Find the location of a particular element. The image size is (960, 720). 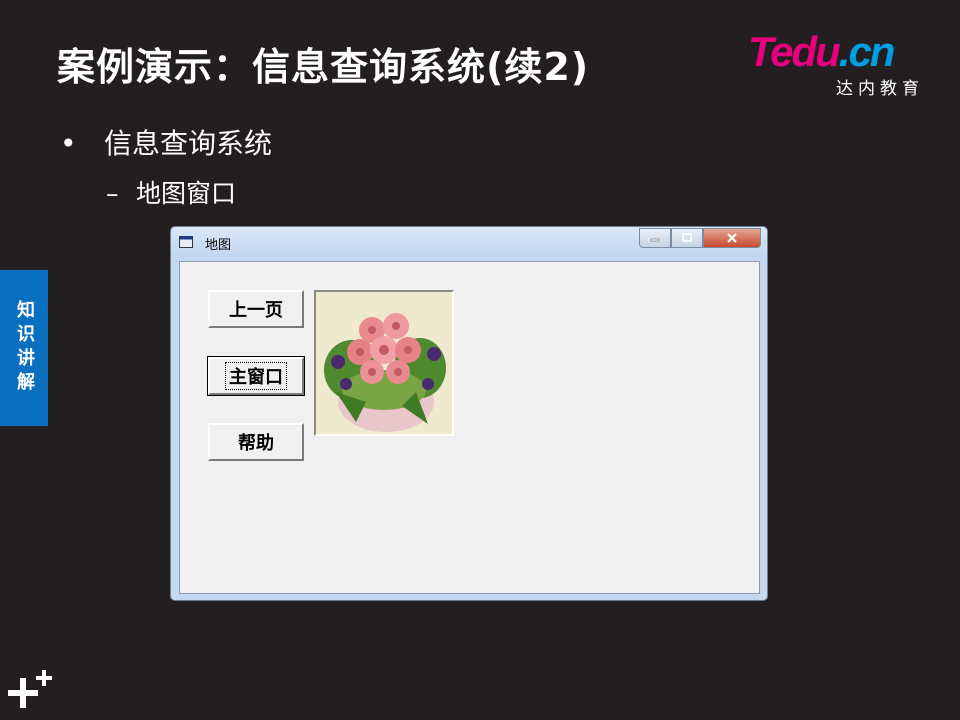

sub-bullet-item: – 地图窗口 is located at coordinates (171, 192).